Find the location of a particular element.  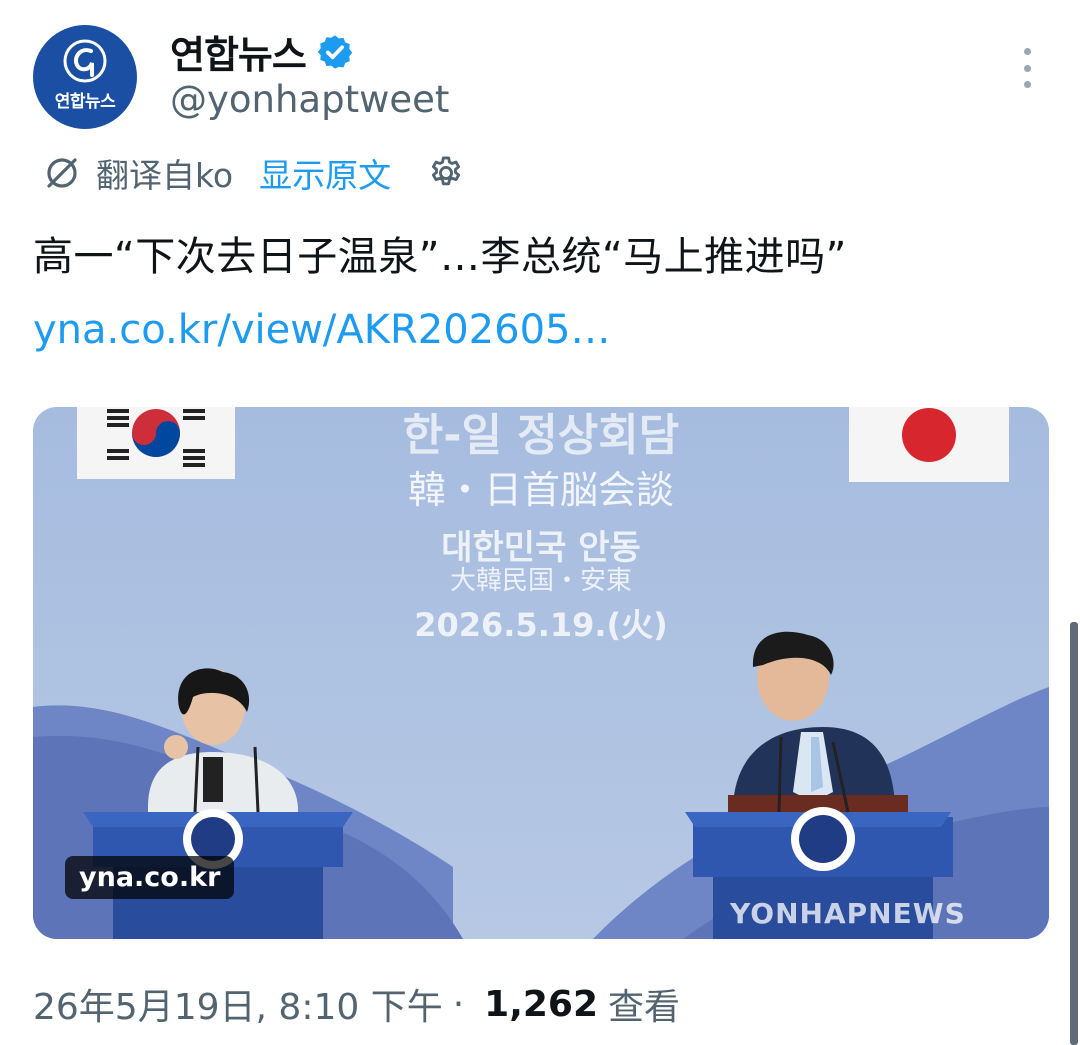

more-options-icon is located at coordinates (1027, 68).